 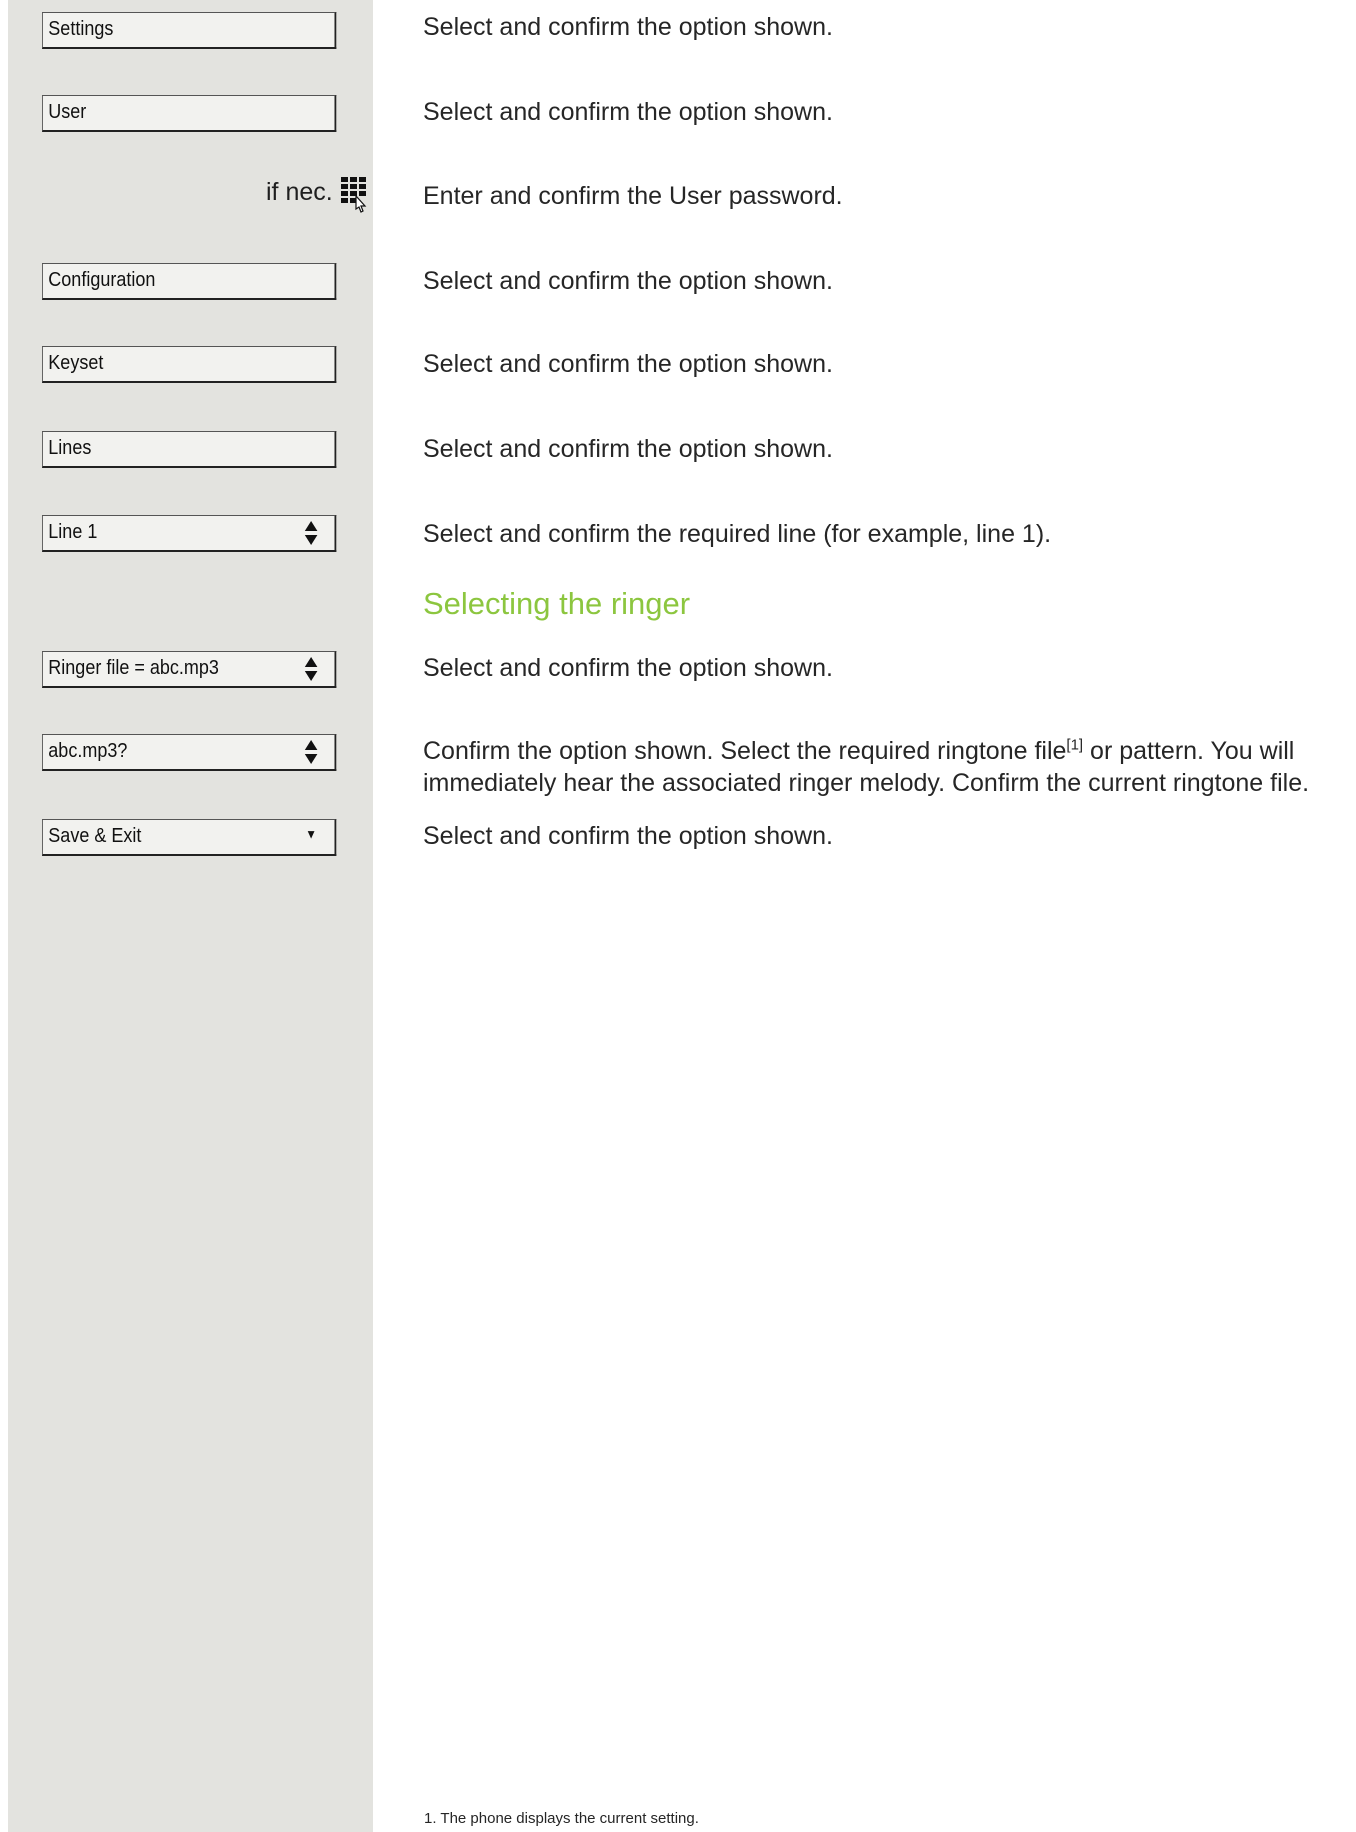 What do you see at coordinates (67, 112) in the screenshot?
I see `menu-item-label: User` at bounding box center [67, 112].